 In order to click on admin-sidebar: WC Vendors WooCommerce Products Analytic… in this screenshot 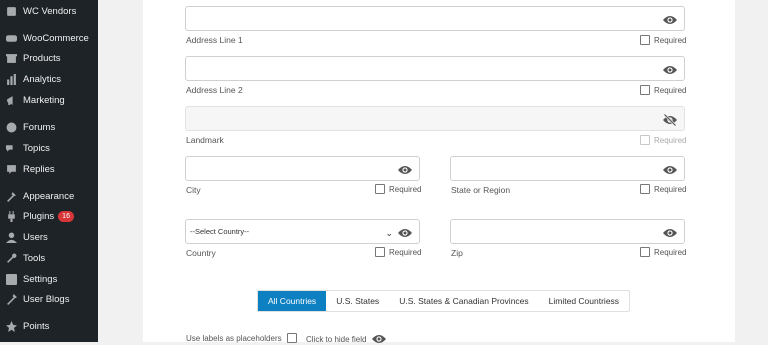, I will do `click(49, 171)`.